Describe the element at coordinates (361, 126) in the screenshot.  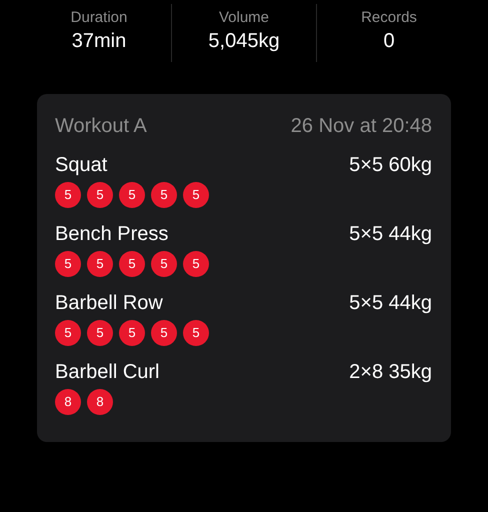
I see `workout-date: 26 Nov at 20:48` at that location.